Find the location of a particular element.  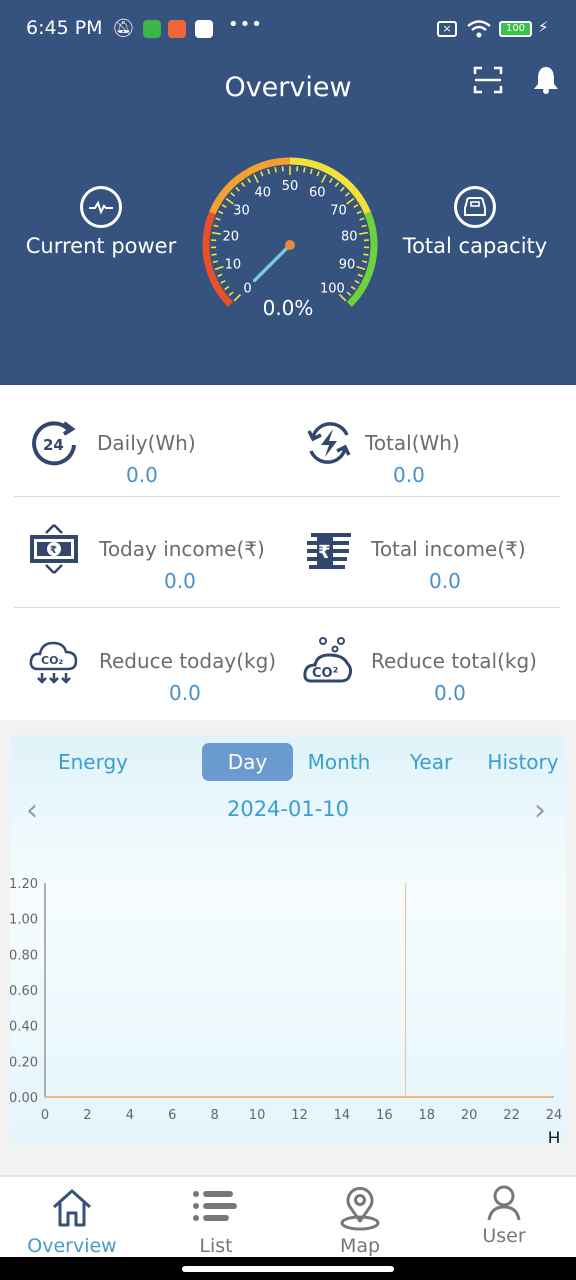

pulse-icon is located at coordinates (101, 207).